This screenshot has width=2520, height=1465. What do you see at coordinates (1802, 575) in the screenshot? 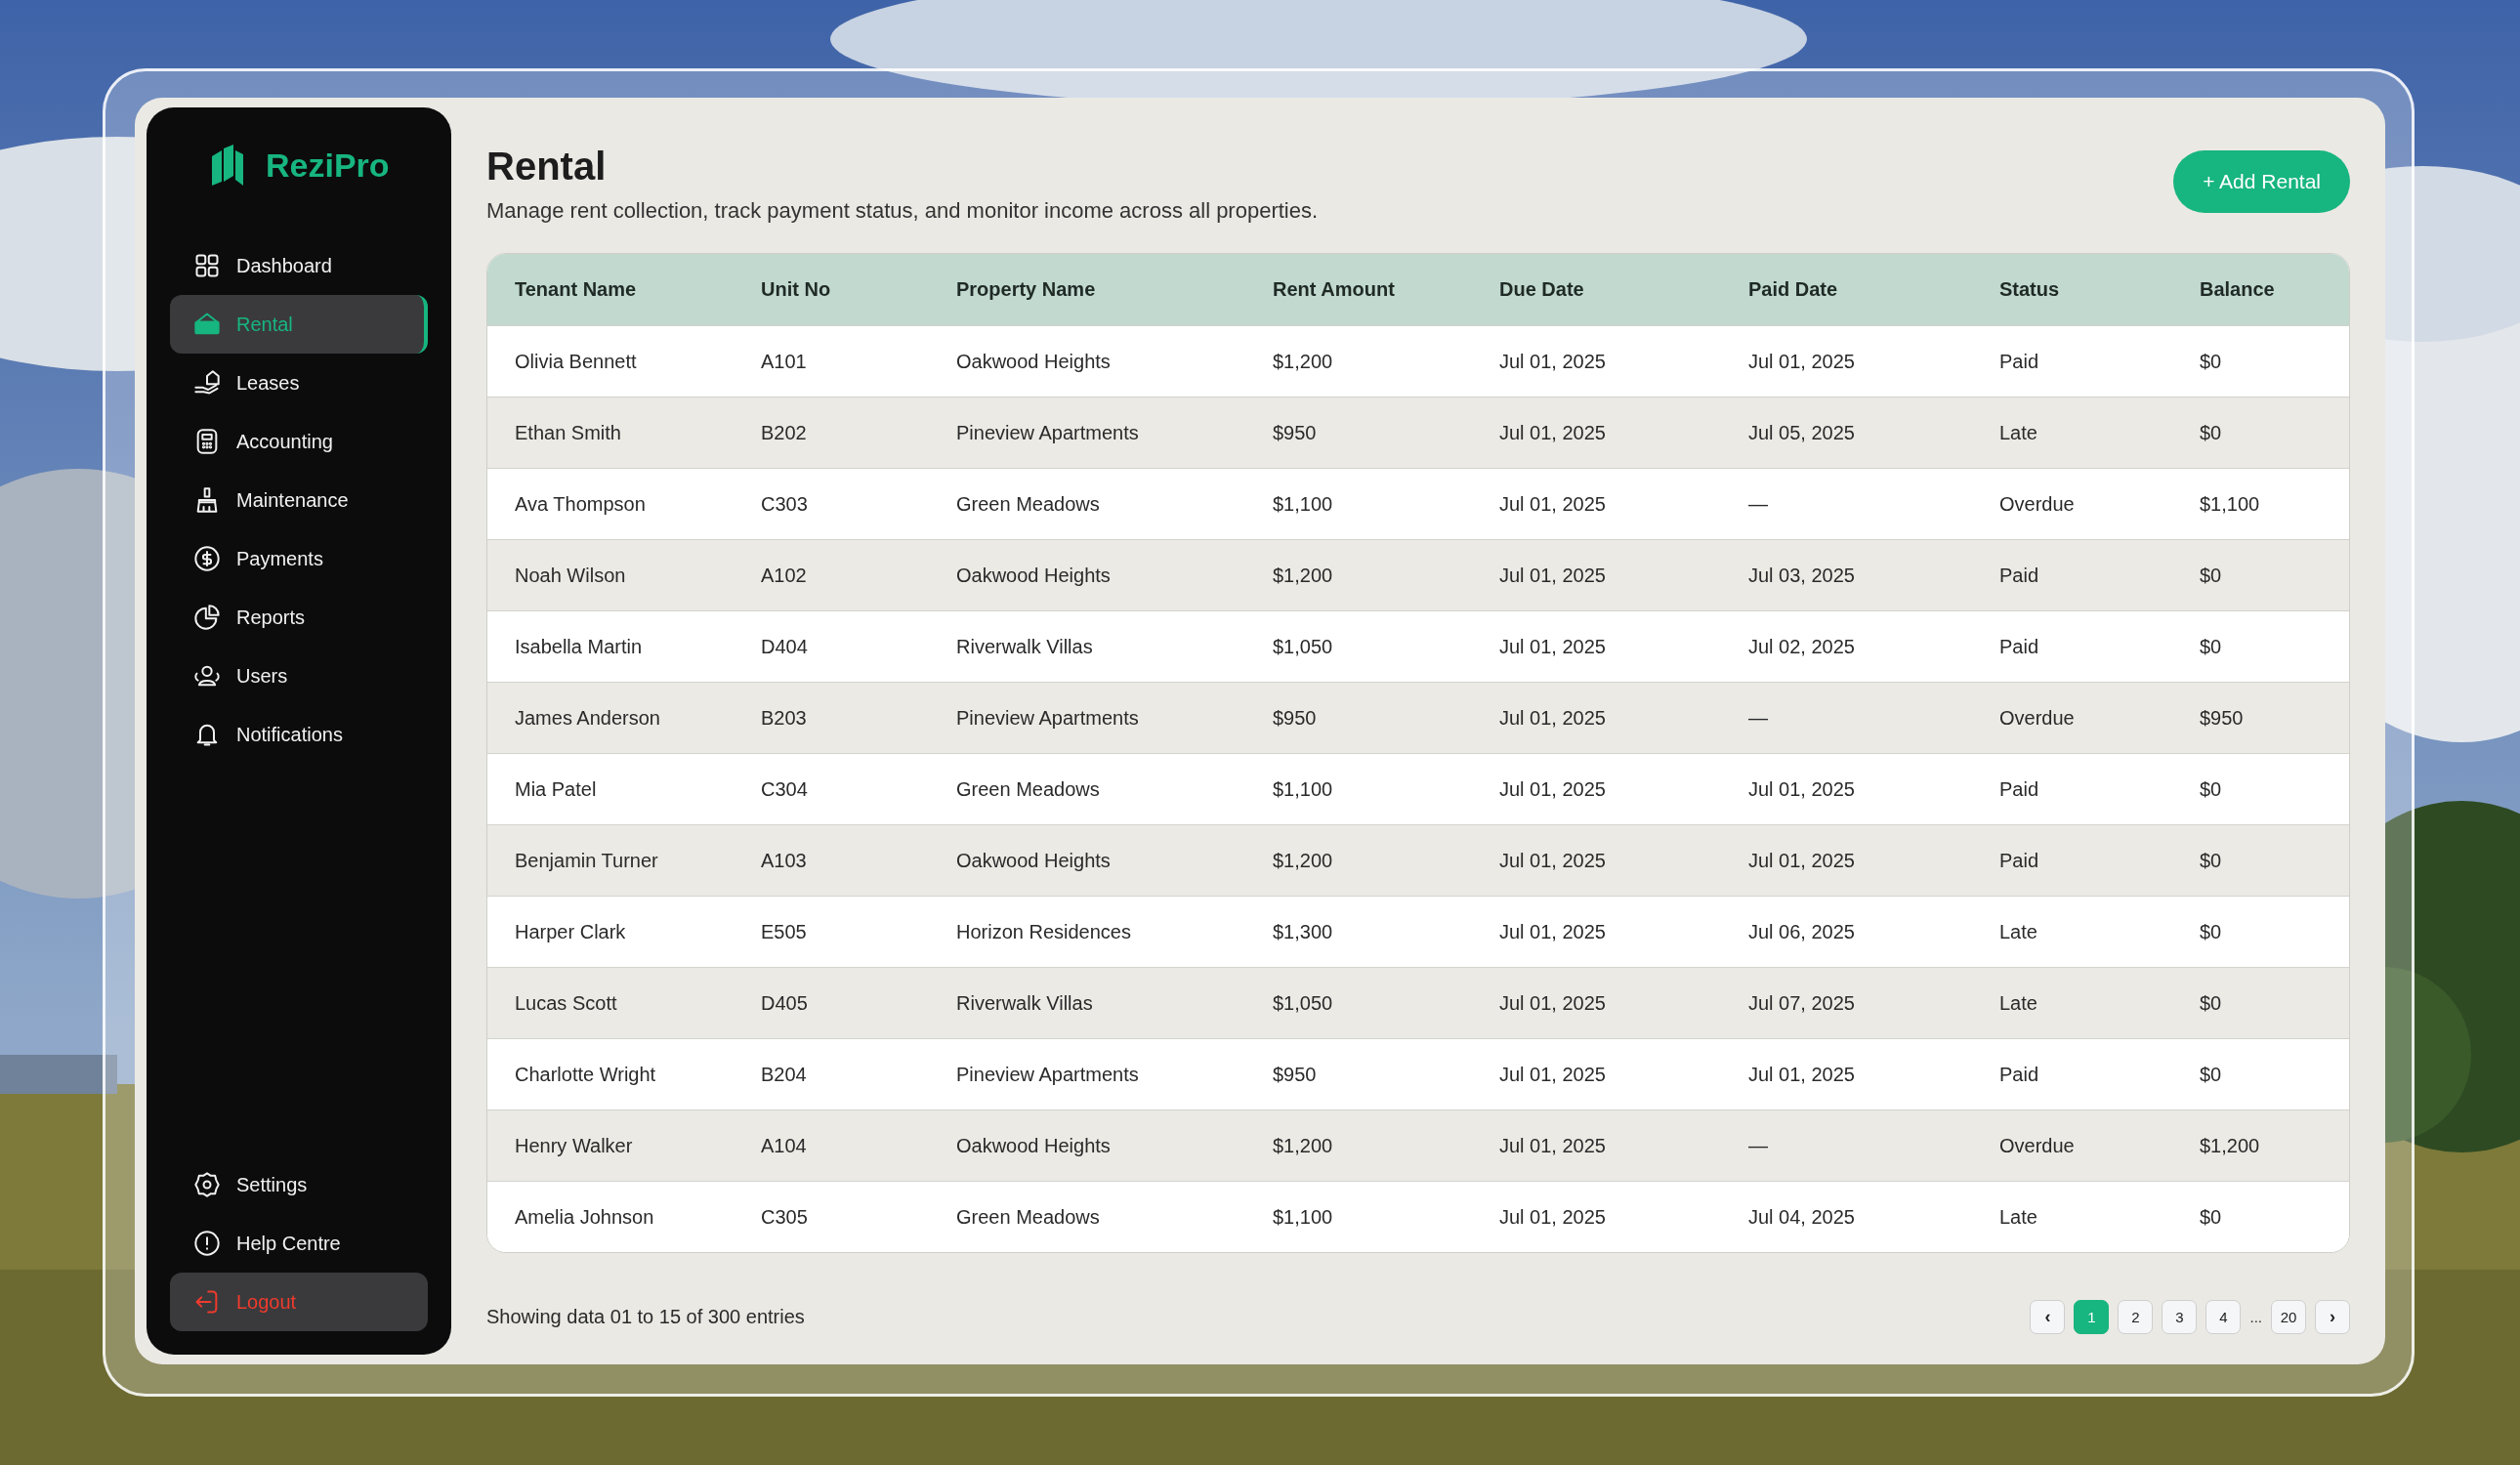
I see `table-cell-text: Jul 03, 2025` at bounding box center [1802, 575].